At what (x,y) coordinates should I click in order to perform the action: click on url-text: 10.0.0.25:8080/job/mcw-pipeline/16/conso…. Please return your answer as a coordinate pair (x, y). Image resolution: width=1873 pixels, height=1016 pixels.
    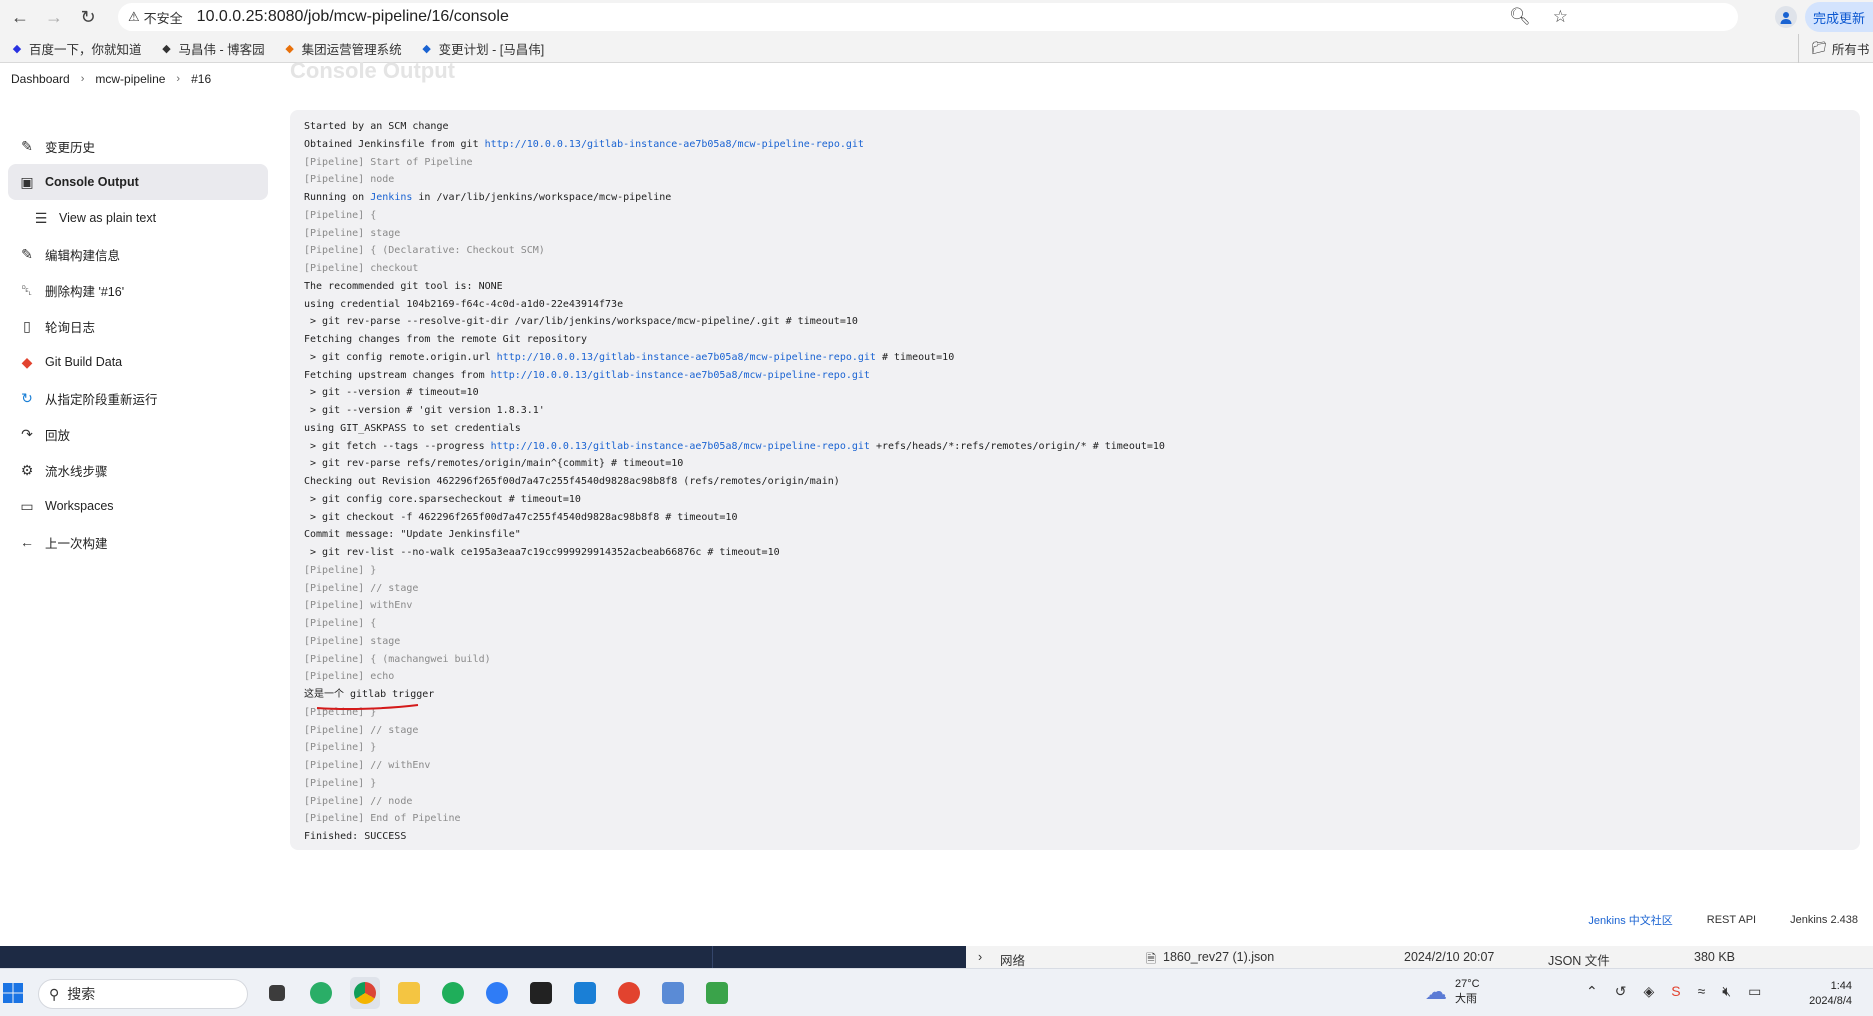
    Looking at the image, I should click on (353, 17).